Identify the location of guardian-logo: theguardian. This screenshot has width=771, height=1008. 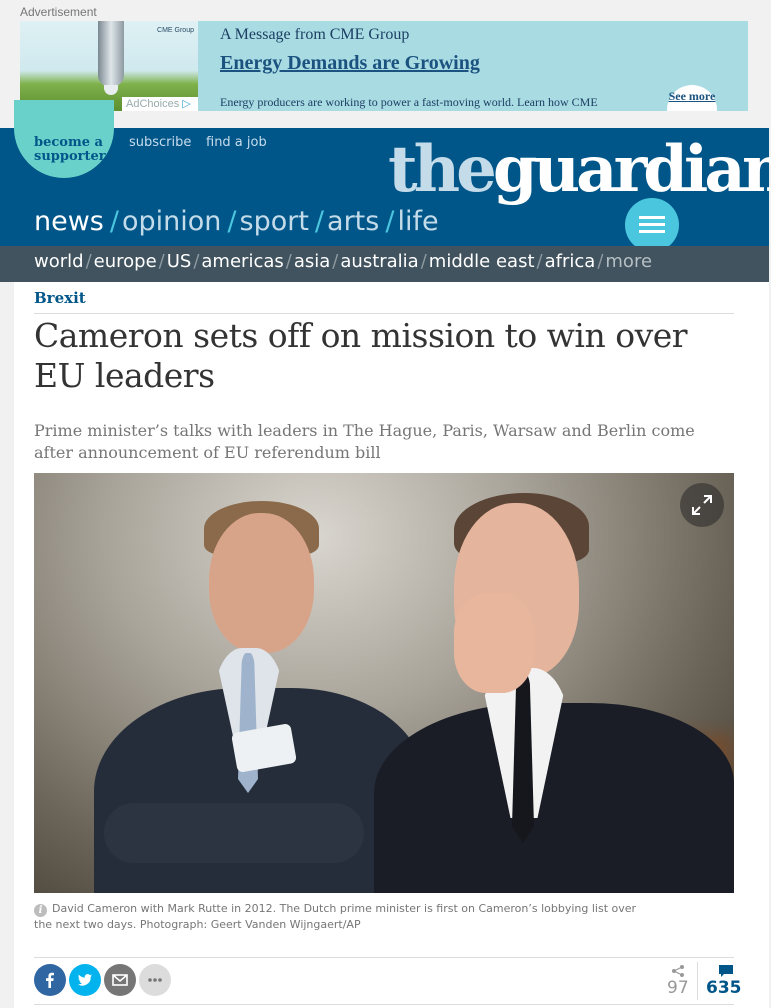
(579, 169).